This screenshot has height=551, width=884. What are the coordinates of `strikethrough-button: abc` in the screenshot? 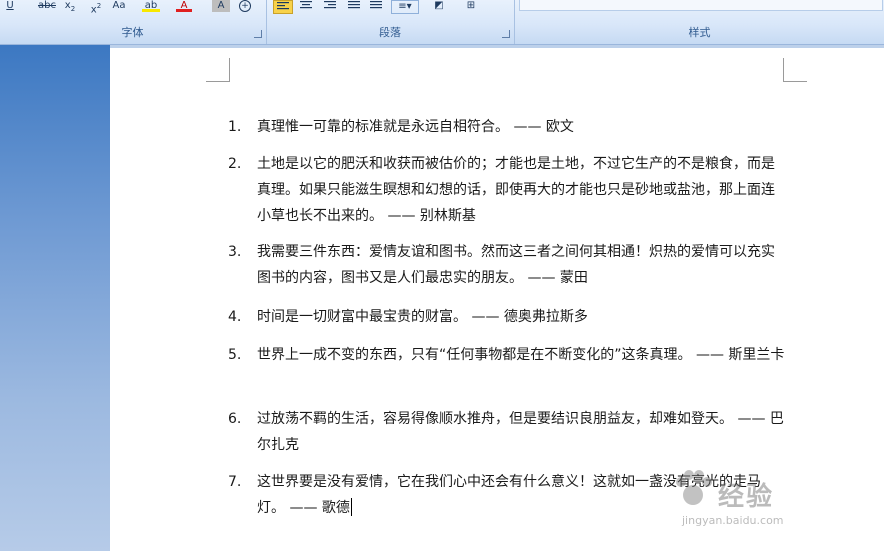 It's located at (47, 6).